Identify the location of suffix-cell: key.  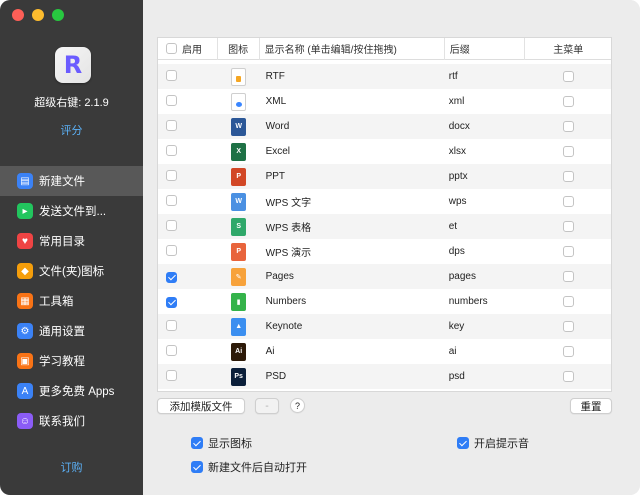
(456, 326).